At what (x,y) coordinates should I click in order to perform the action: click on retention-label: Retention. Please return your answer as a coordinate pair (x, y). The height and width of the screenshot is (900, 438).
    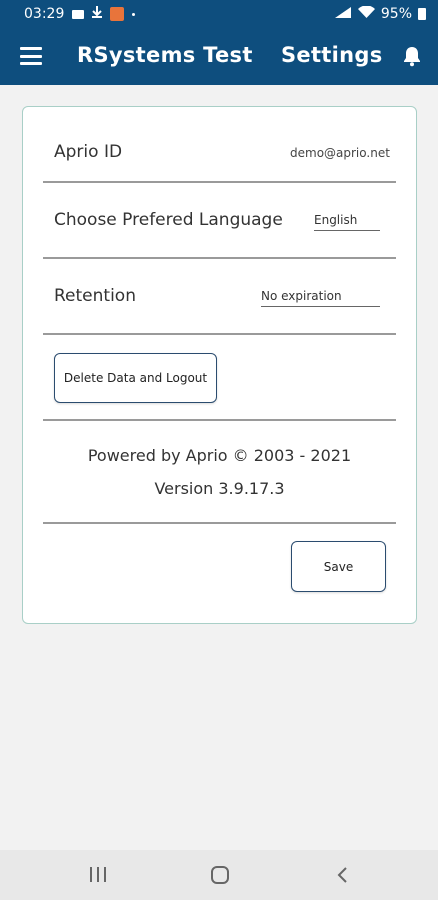
    Looking at the image, I should click on (95, 296).